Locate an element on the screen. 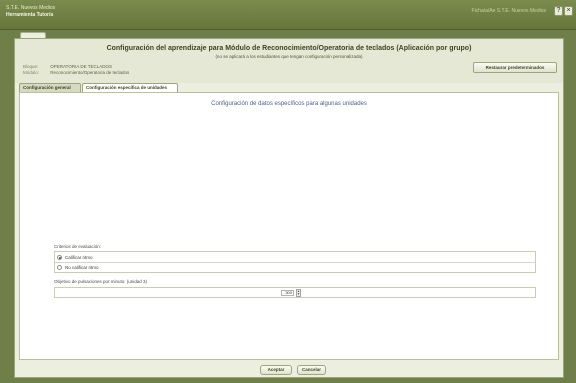  goal-group: 300 ▲ ▼ is located at coordinates (295, 292).